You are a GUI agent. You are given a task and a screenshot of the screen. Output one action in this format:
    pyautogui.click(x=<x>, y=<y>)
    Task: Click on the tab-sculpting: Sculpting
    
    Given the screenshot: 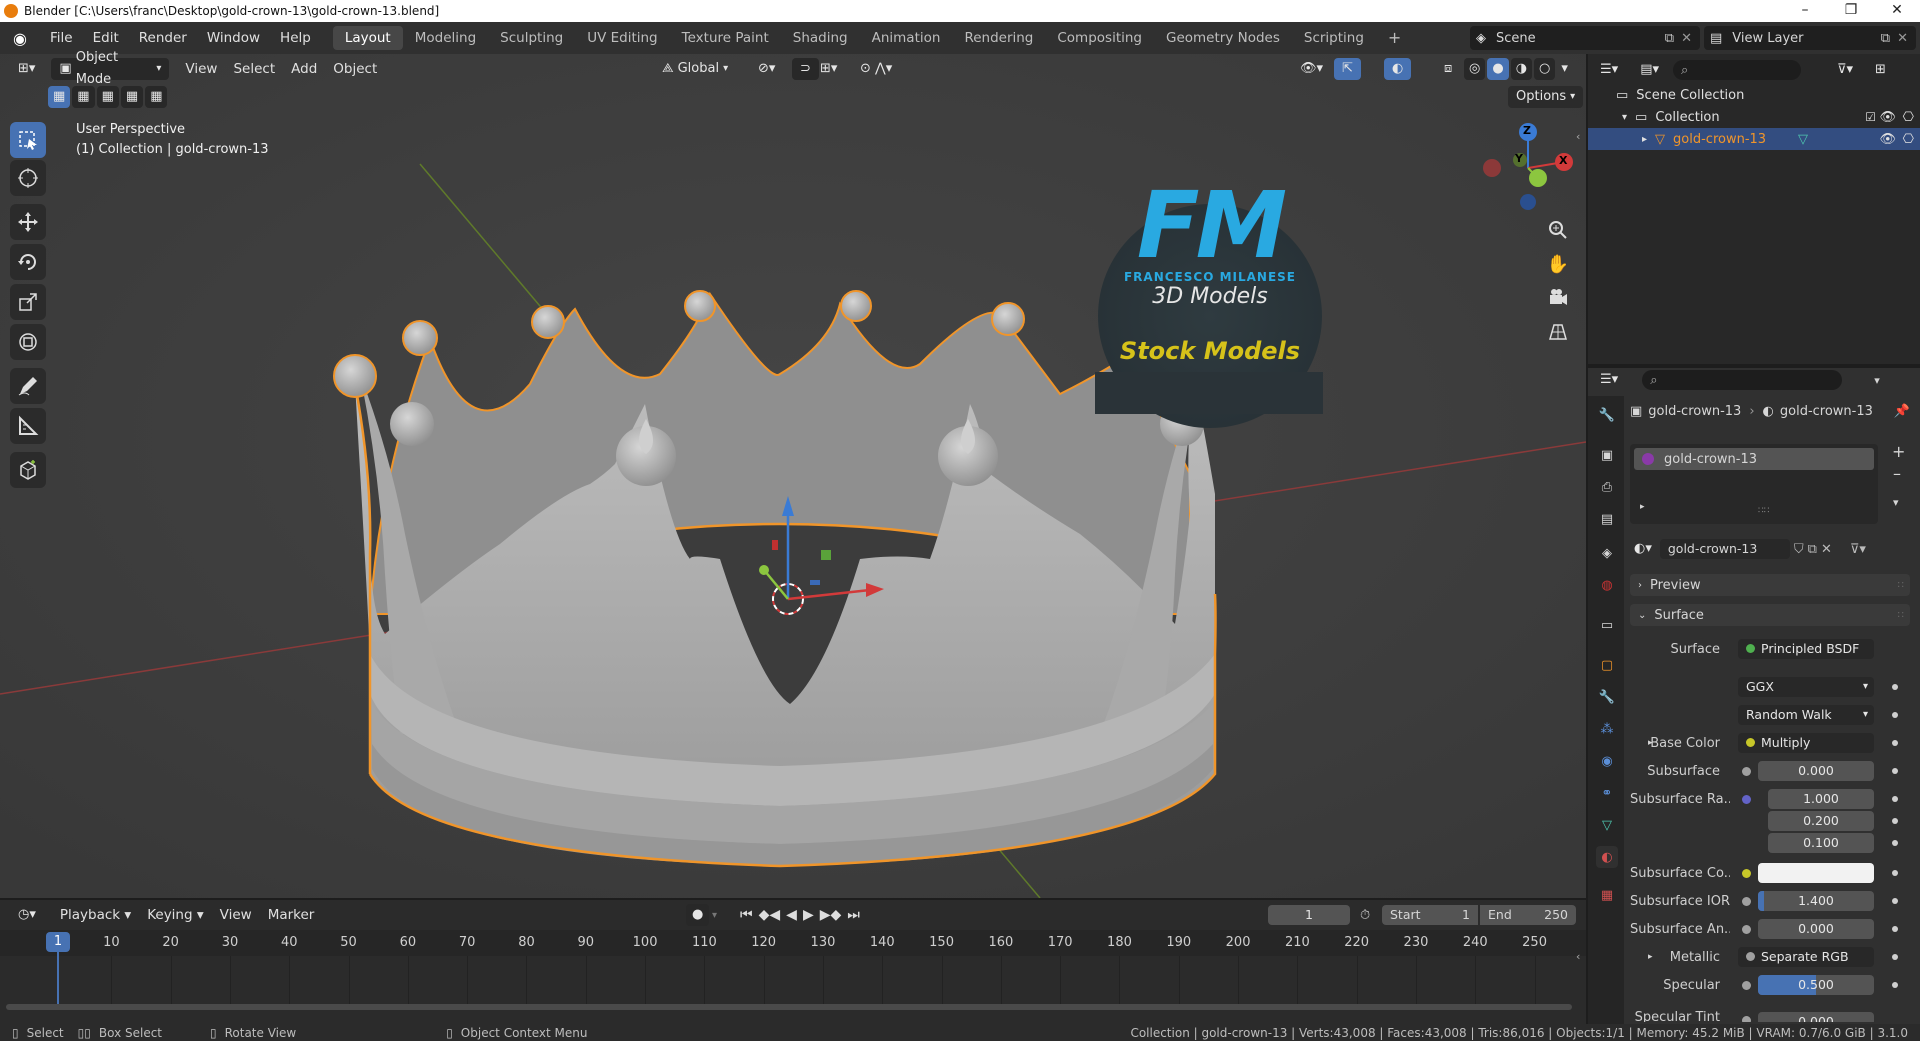 What is the action you would take?
    pyautogui.click(x=531, y=38)
    